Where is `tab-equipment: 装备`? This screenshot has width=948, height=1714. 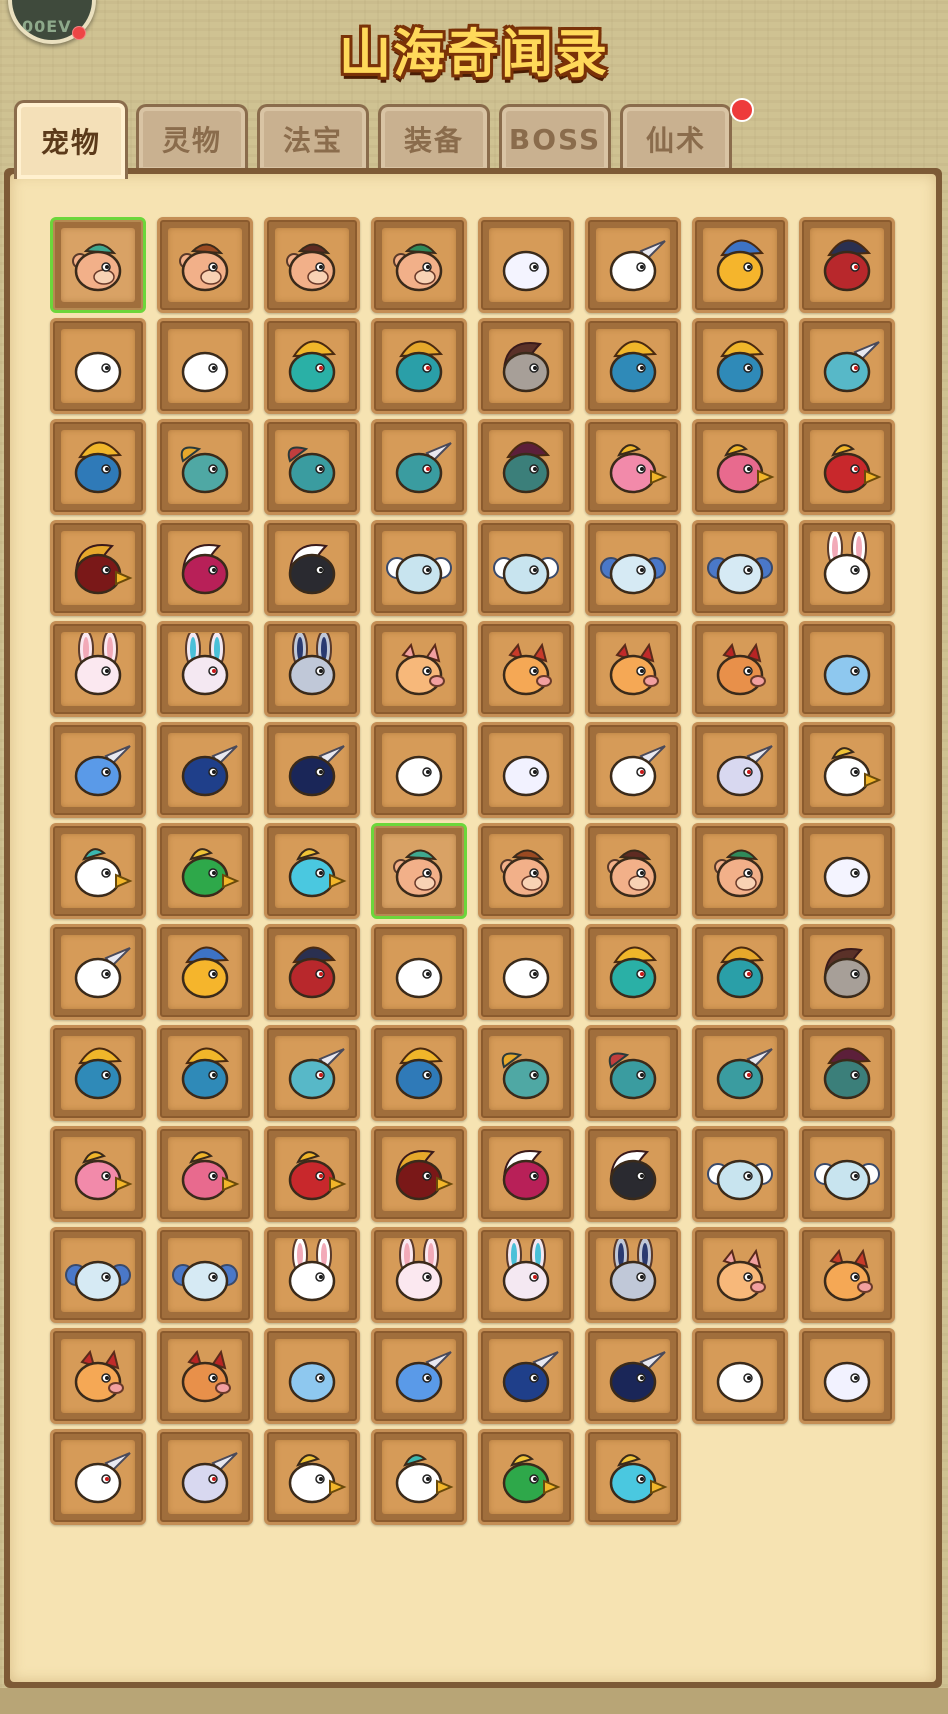
tab-equipment: 装备 is located at coordinates (434, 137).